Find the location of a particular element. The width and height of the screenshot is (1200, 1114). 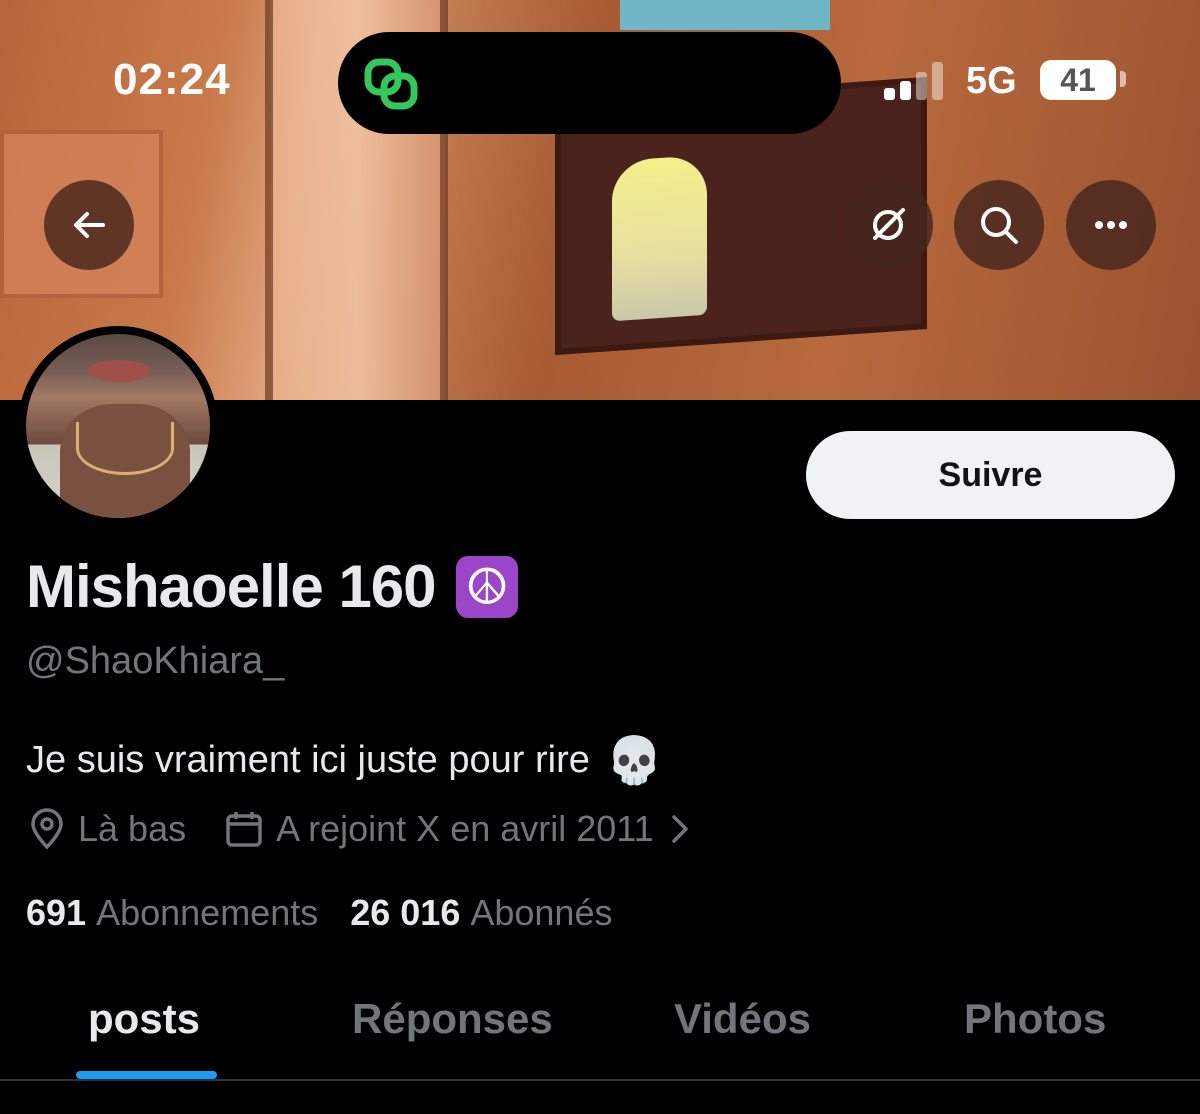

skull-icon: 💀 is located at coordinates (634, 760).